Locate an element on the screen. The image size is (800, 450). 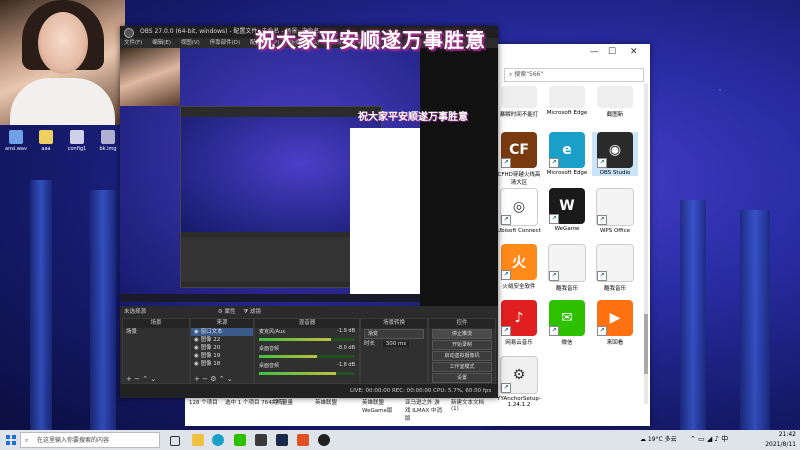
desktop-icon-label: aaa is located at coordinates (46, 149).